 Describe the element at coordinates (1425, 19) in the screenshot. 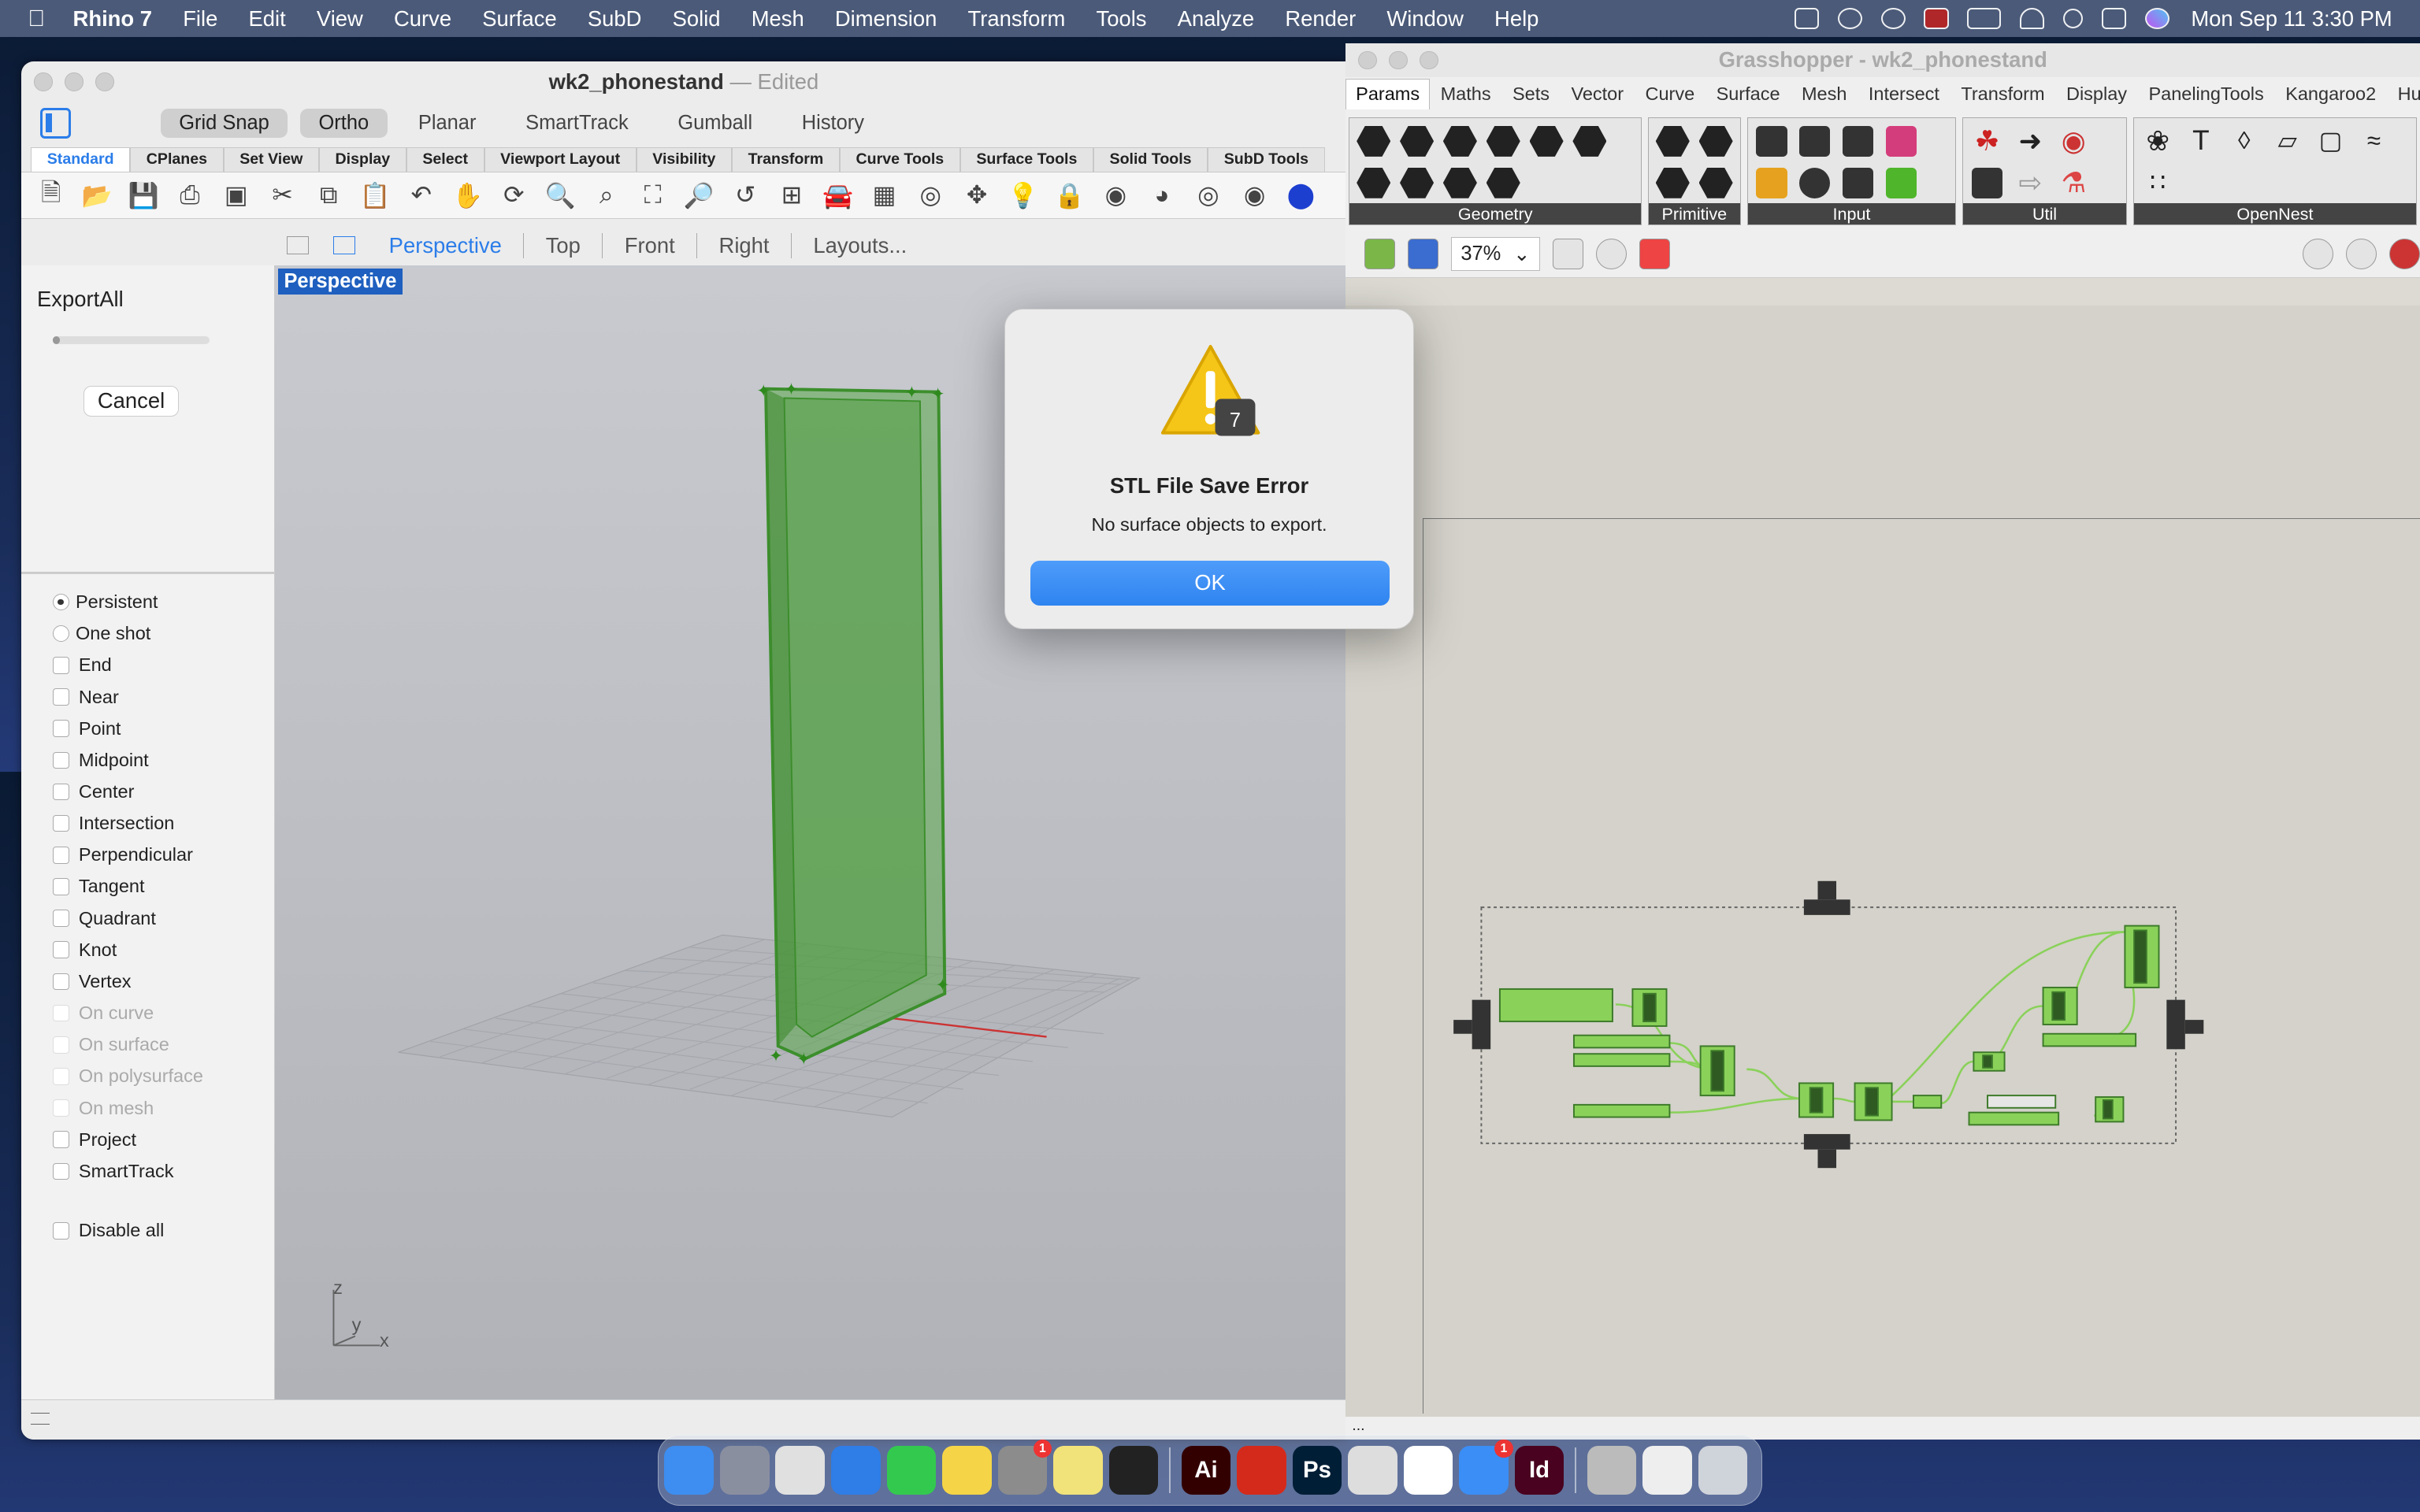

I see `menu-window: Window` at that location.